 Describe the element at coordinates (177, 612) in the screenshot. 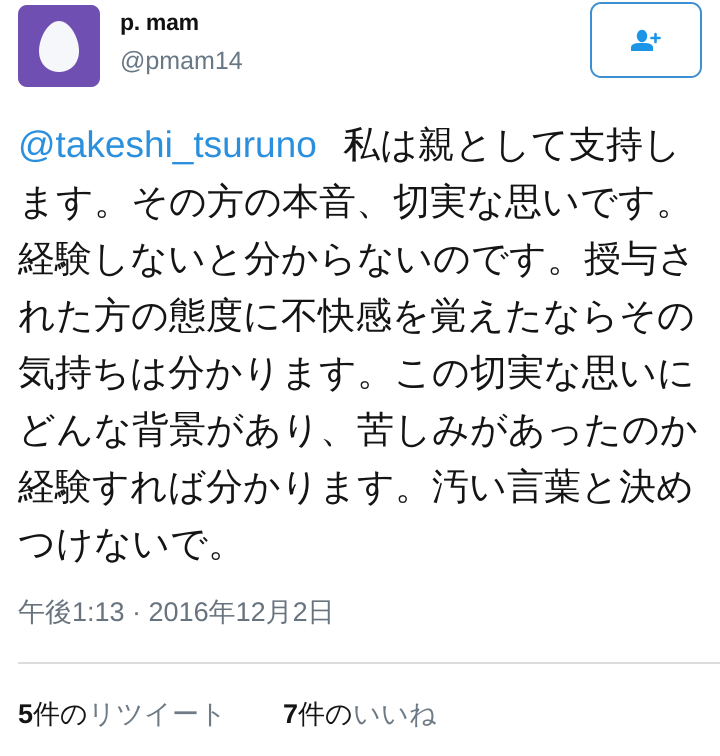

I see `tweet-timestamp: 午後1:13 · 2016年12月2日` at that location.